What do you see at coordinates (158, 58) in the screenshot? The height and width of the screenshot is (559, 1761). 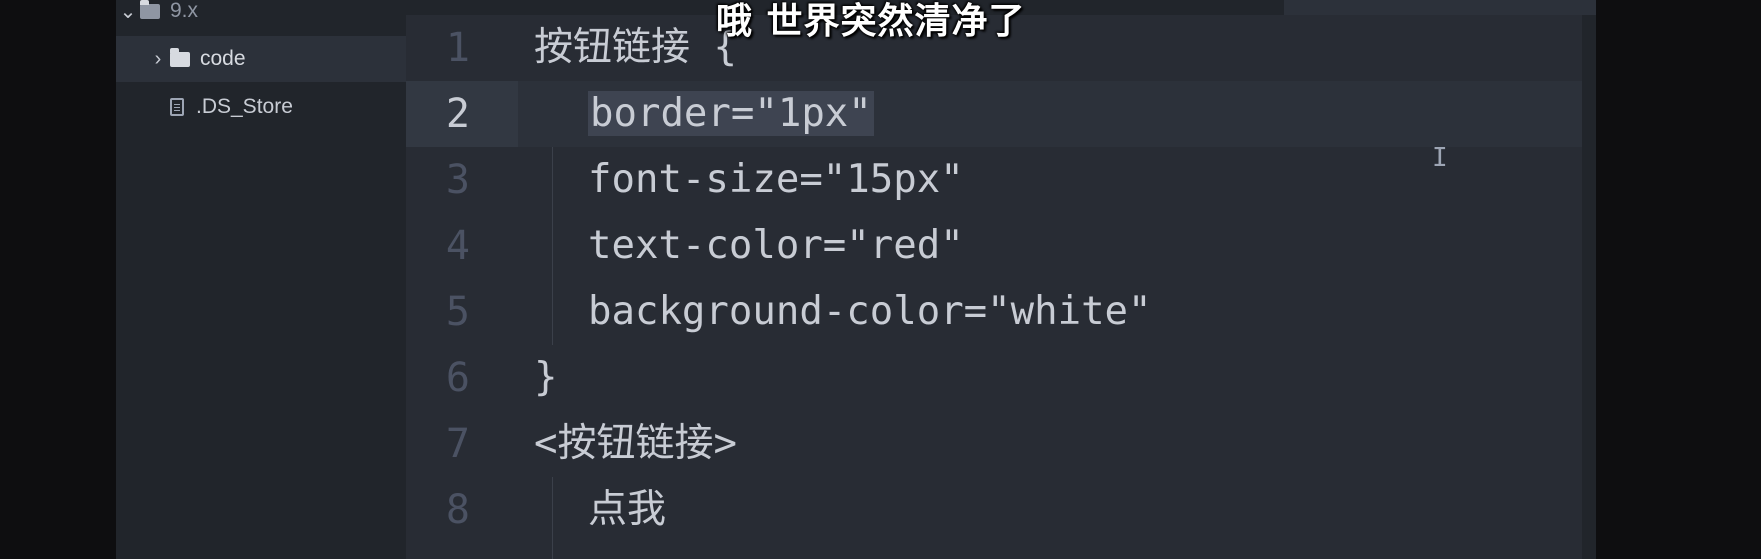 I see `chevron-right-icon: ›` at bounding box center [158, 58].